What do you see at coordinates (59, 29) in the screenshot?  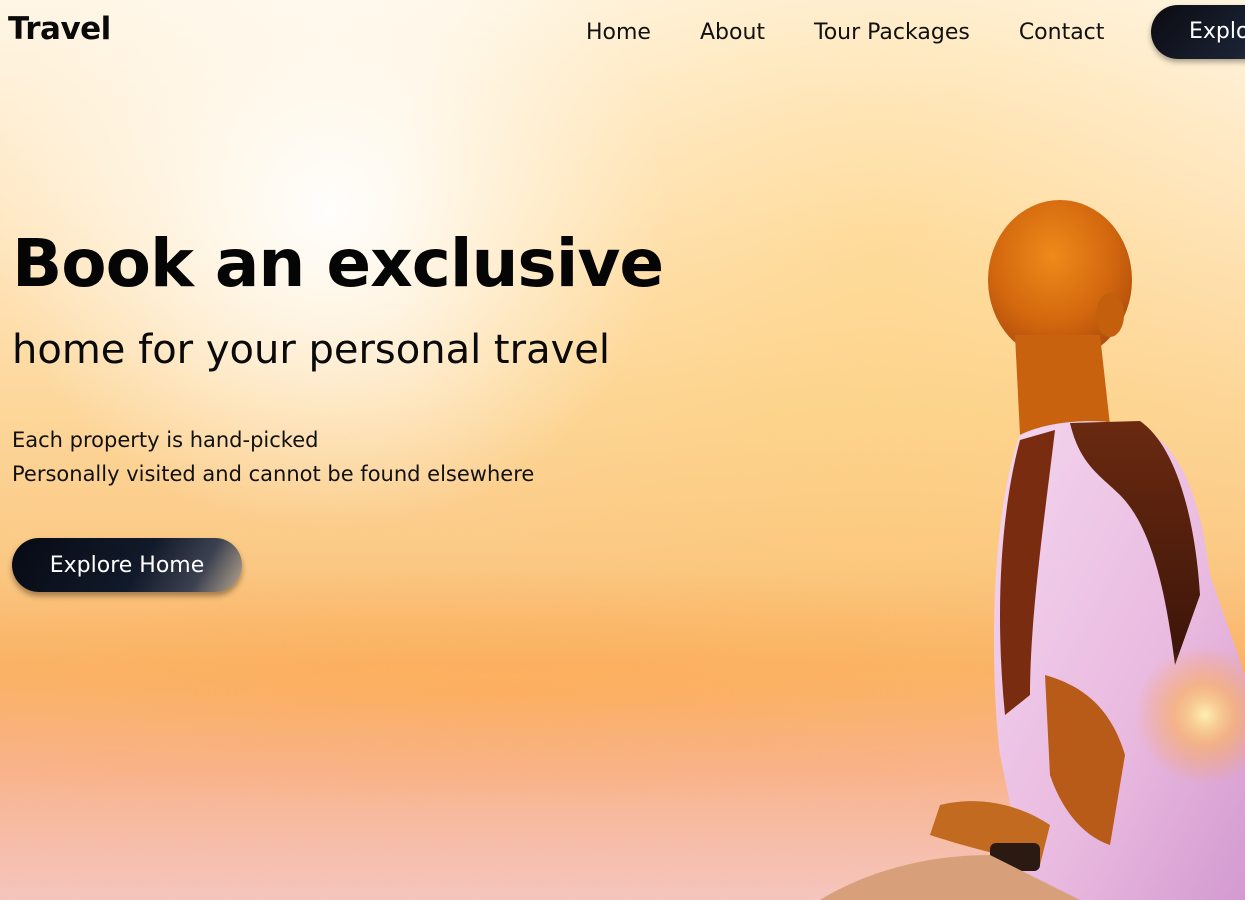 I see `site-logo: Travel` at bounding box center [59, 29].